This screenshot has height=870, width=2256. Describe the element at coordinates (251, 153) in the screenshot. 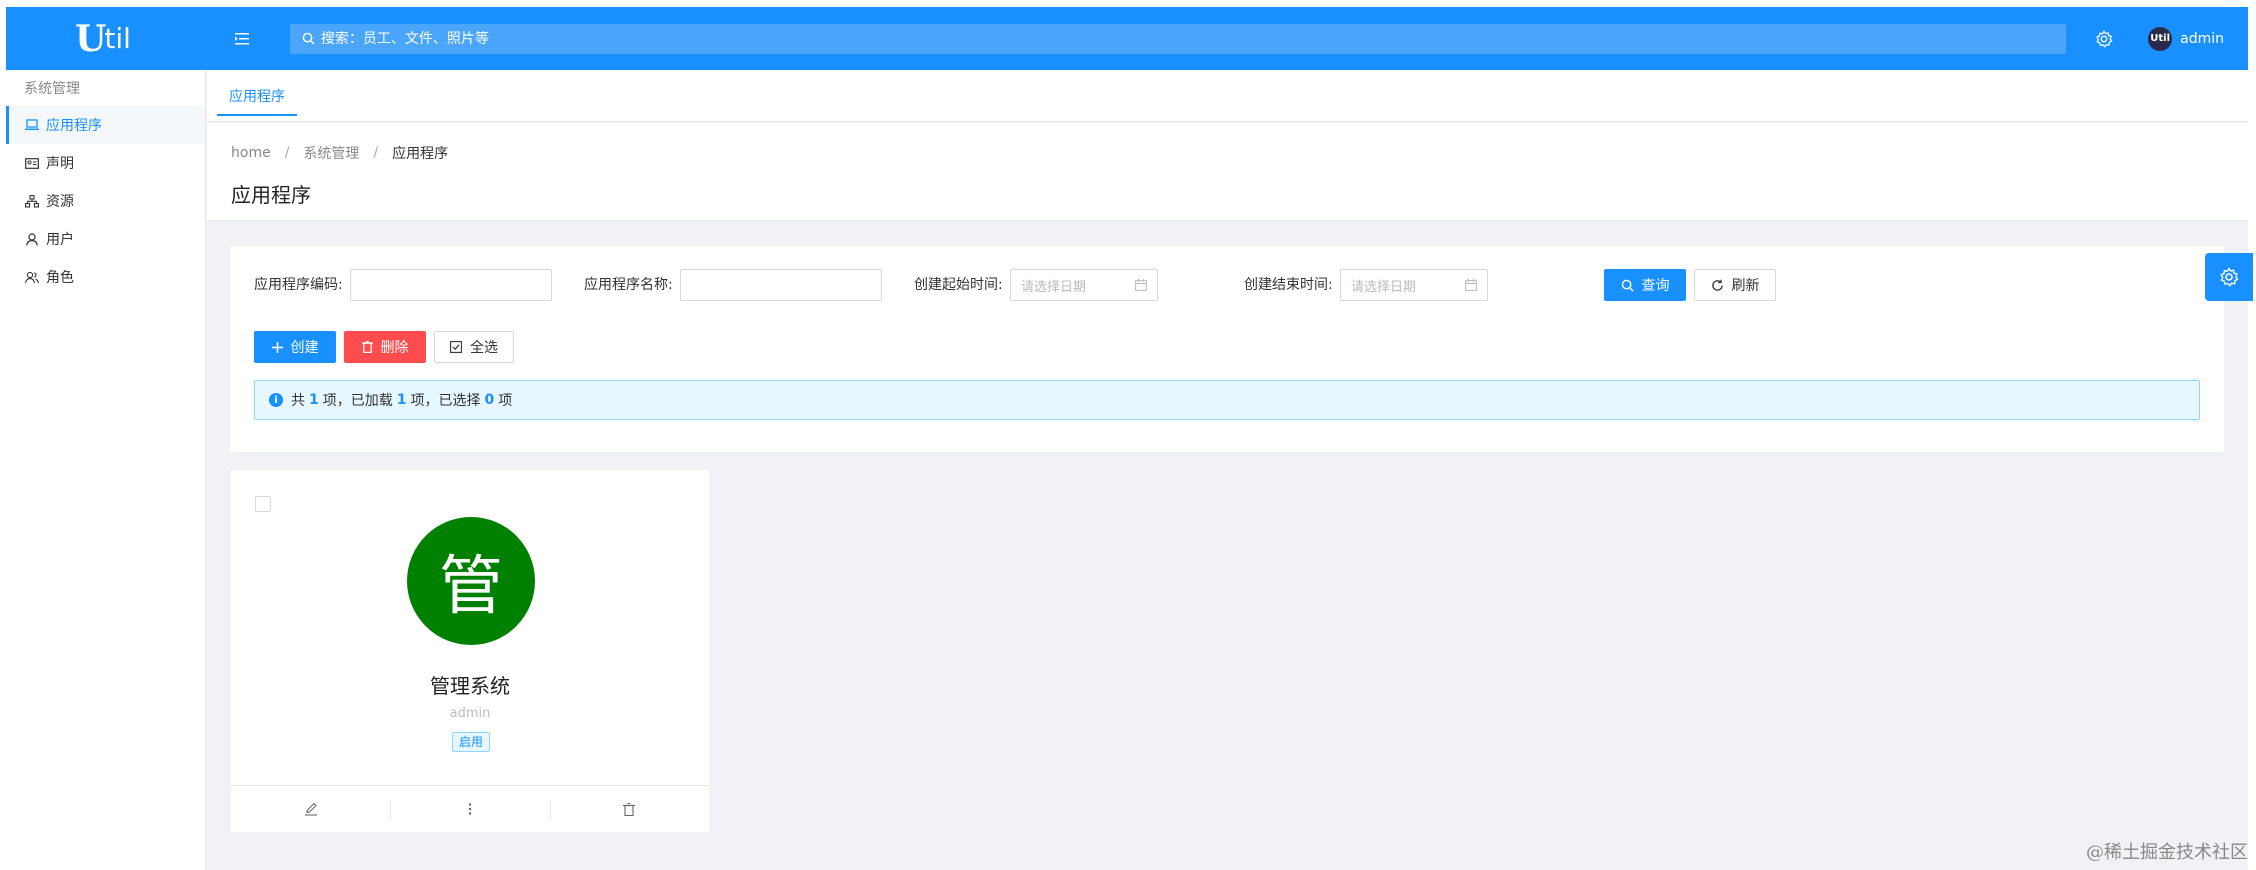

I see `breadcrumb-home: home` at that location.